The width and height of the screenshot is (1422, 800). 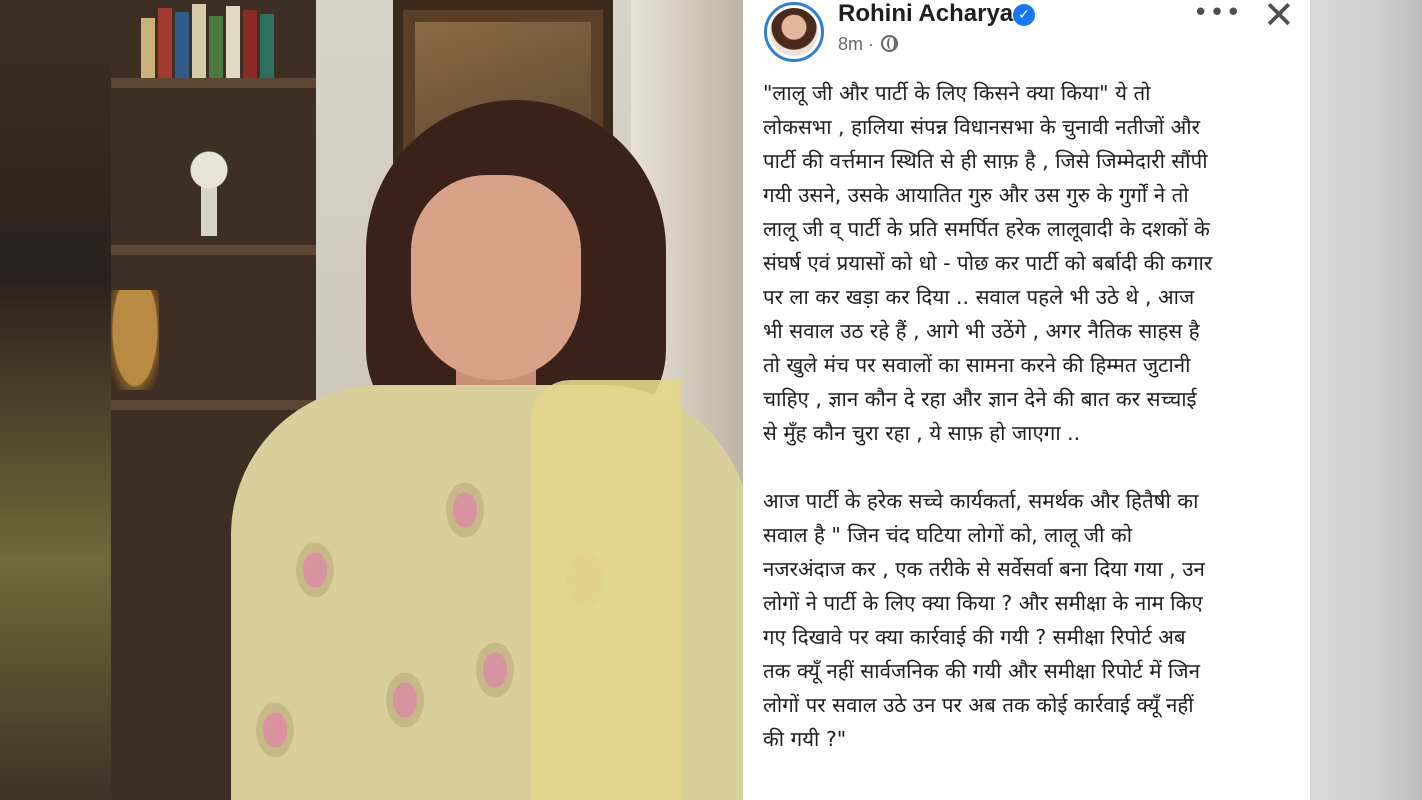 I want to click on post-meta: 8m ·, so click(x=868, y=44).